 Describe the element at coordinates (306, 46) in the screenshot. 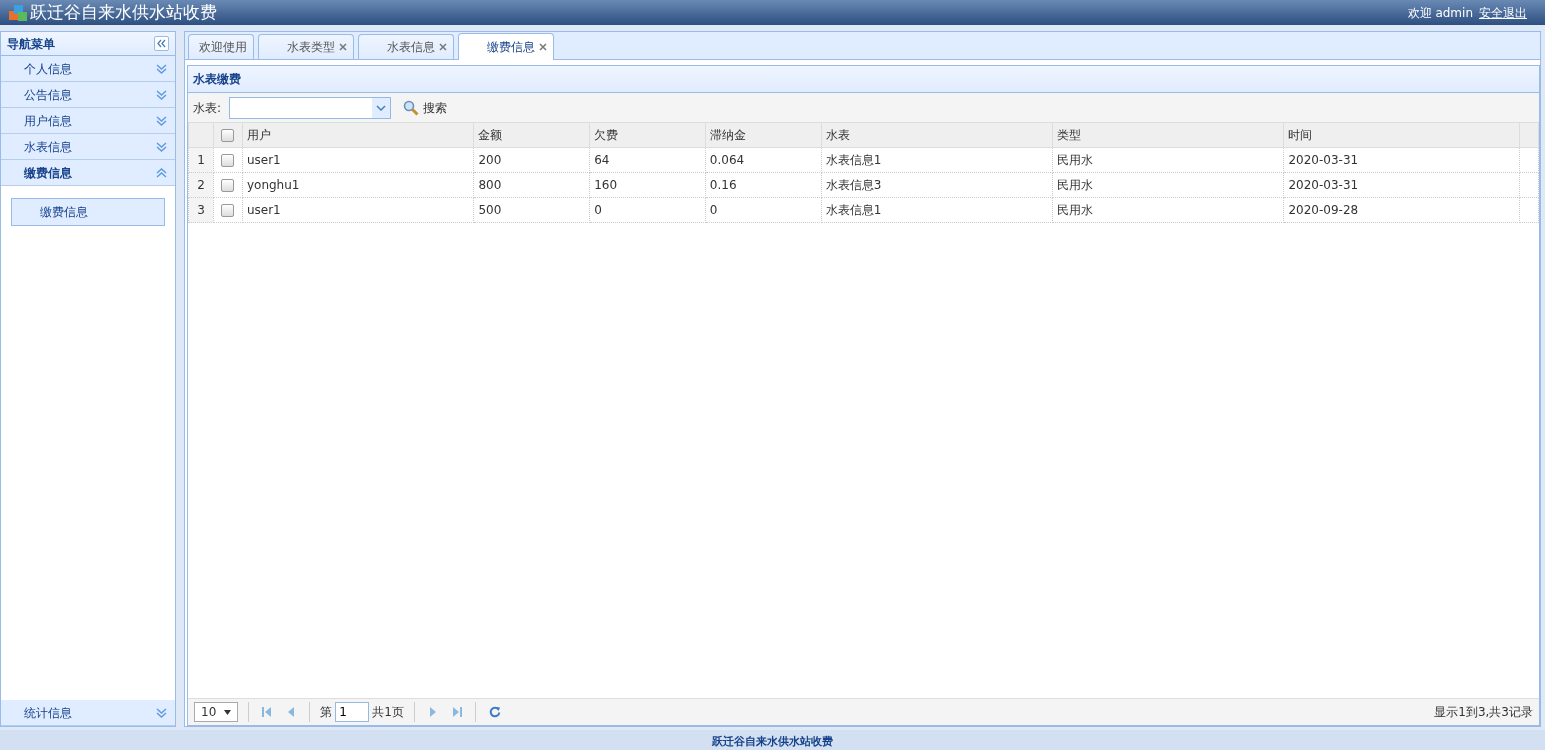

I see `tab: 水表类型` at that location.